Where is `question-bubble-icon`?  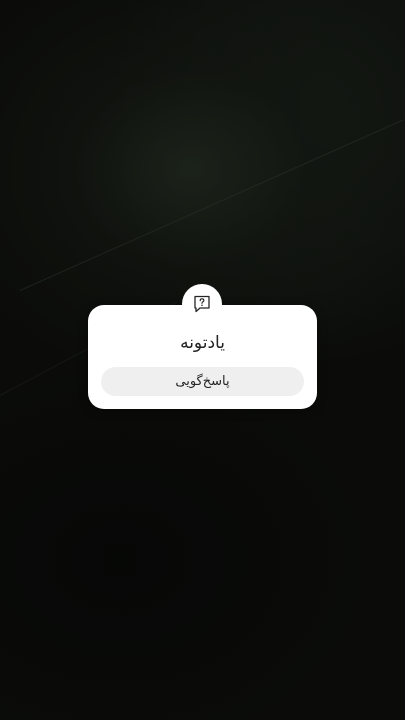 question-bubble-icon is located at coordinates (202, 304).